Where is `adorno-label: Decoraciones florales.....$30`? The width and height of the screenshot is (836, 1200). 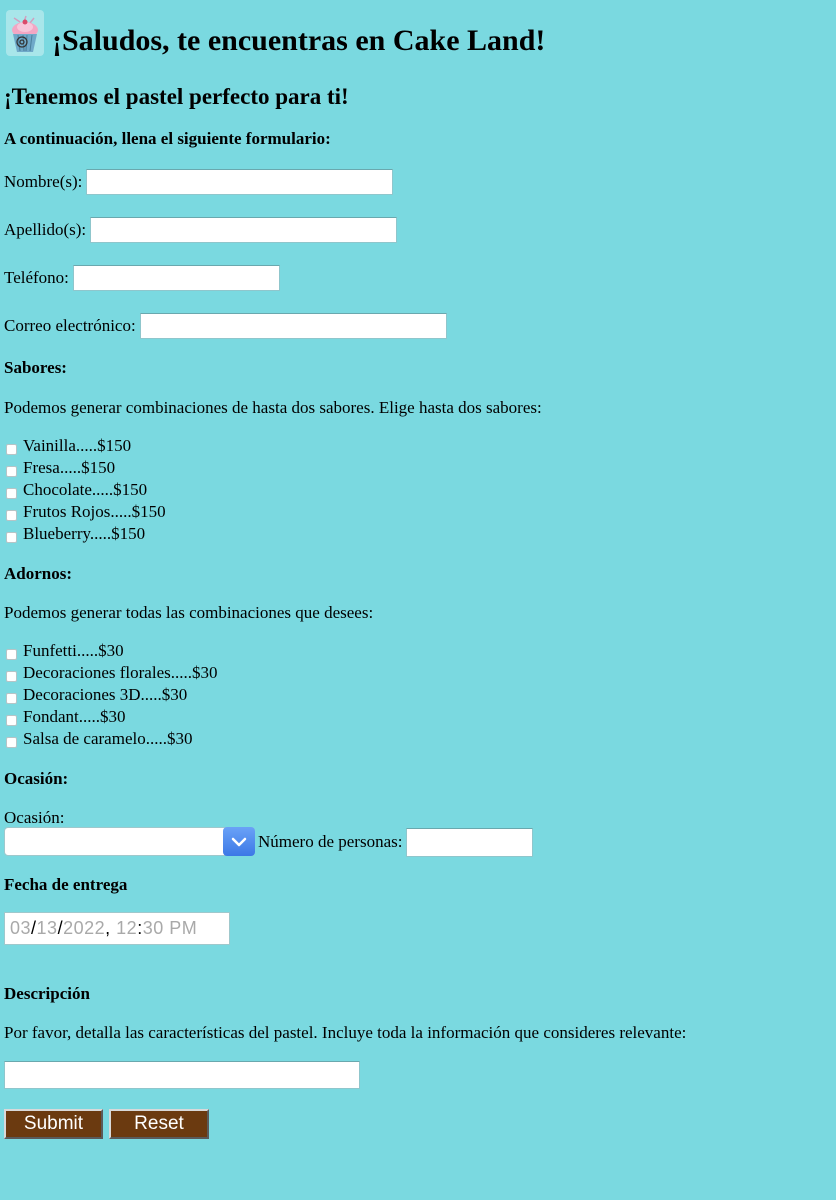 adorno-label: Decoraciones florales.....$30 is located at coordinates (120, 672).